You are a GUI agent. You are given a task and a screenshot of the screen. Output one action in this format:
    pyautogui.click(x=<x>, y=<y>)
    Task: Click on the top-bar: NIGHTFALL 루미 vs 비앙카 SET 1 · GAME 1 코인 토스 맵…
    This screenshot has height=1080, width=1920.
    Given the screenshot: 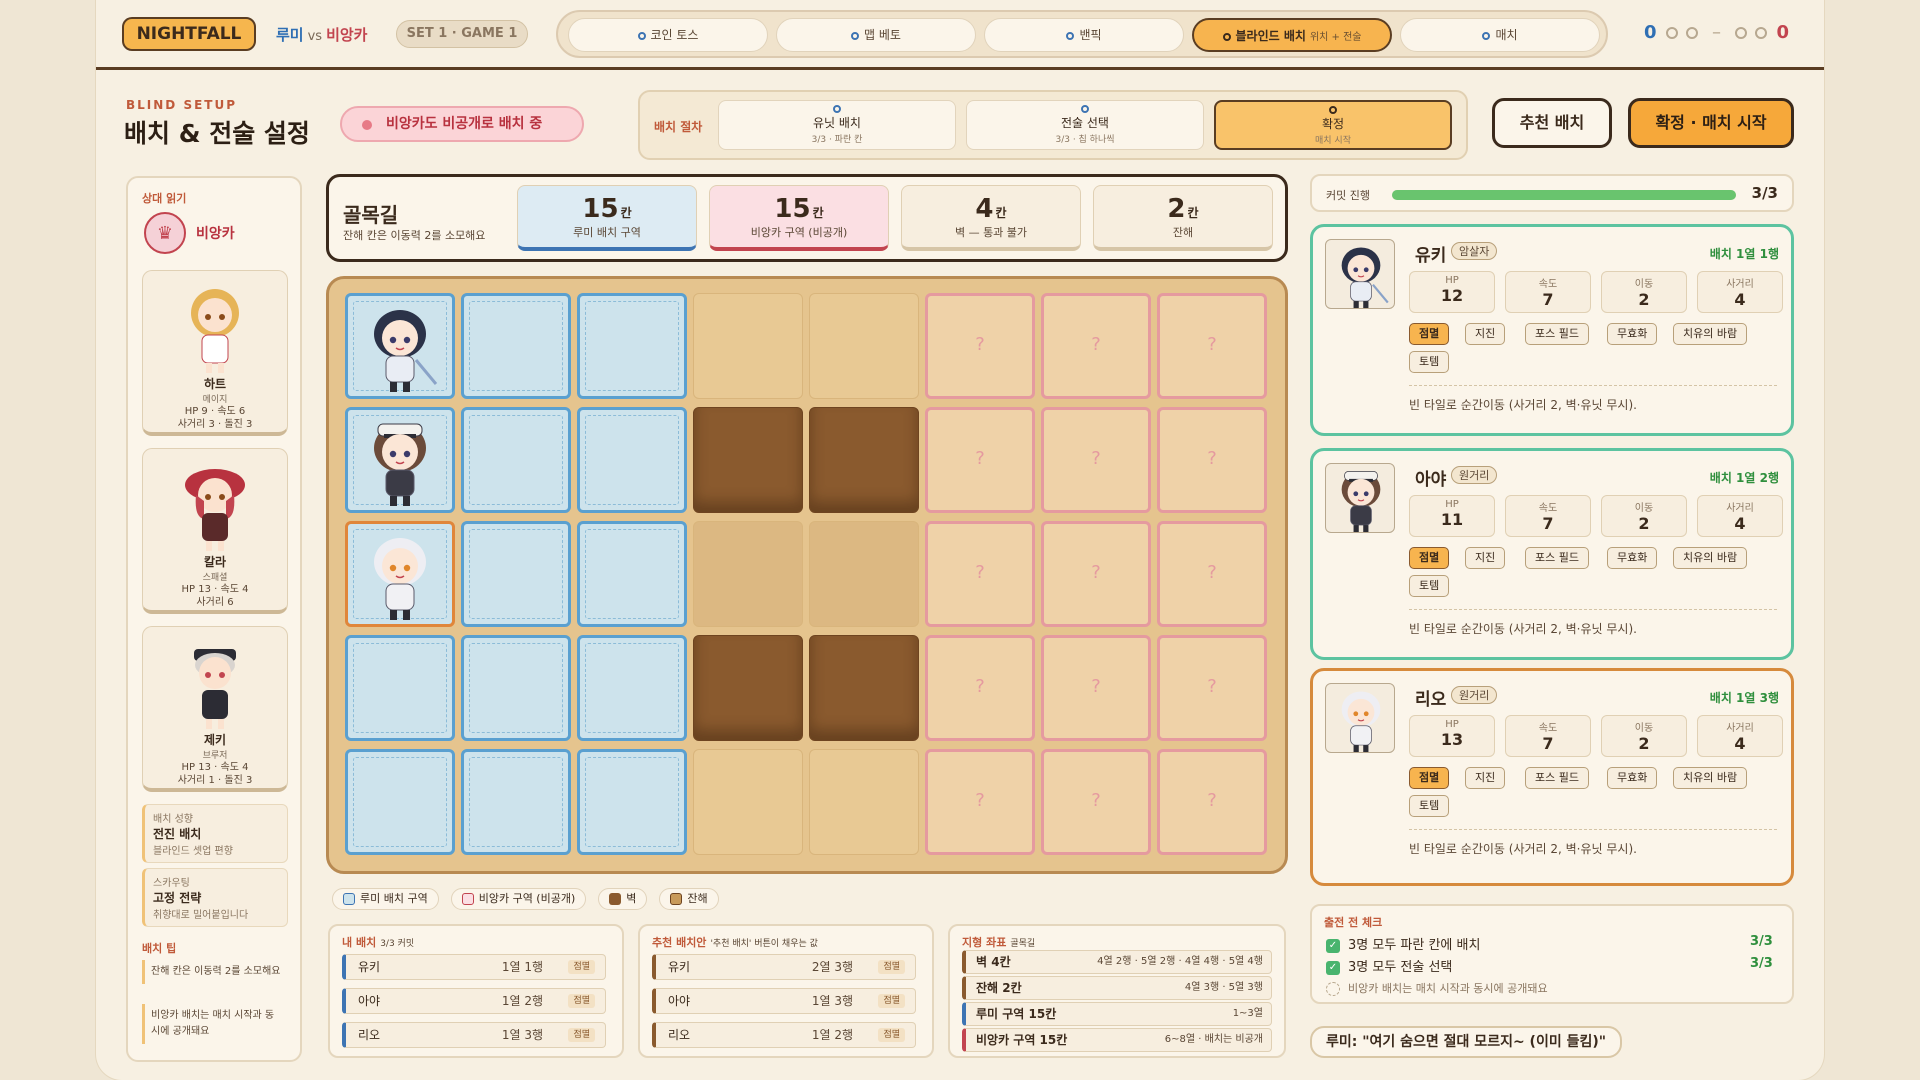 What is the action you would take?
    pyautogui.click(x=960, y=35)
    